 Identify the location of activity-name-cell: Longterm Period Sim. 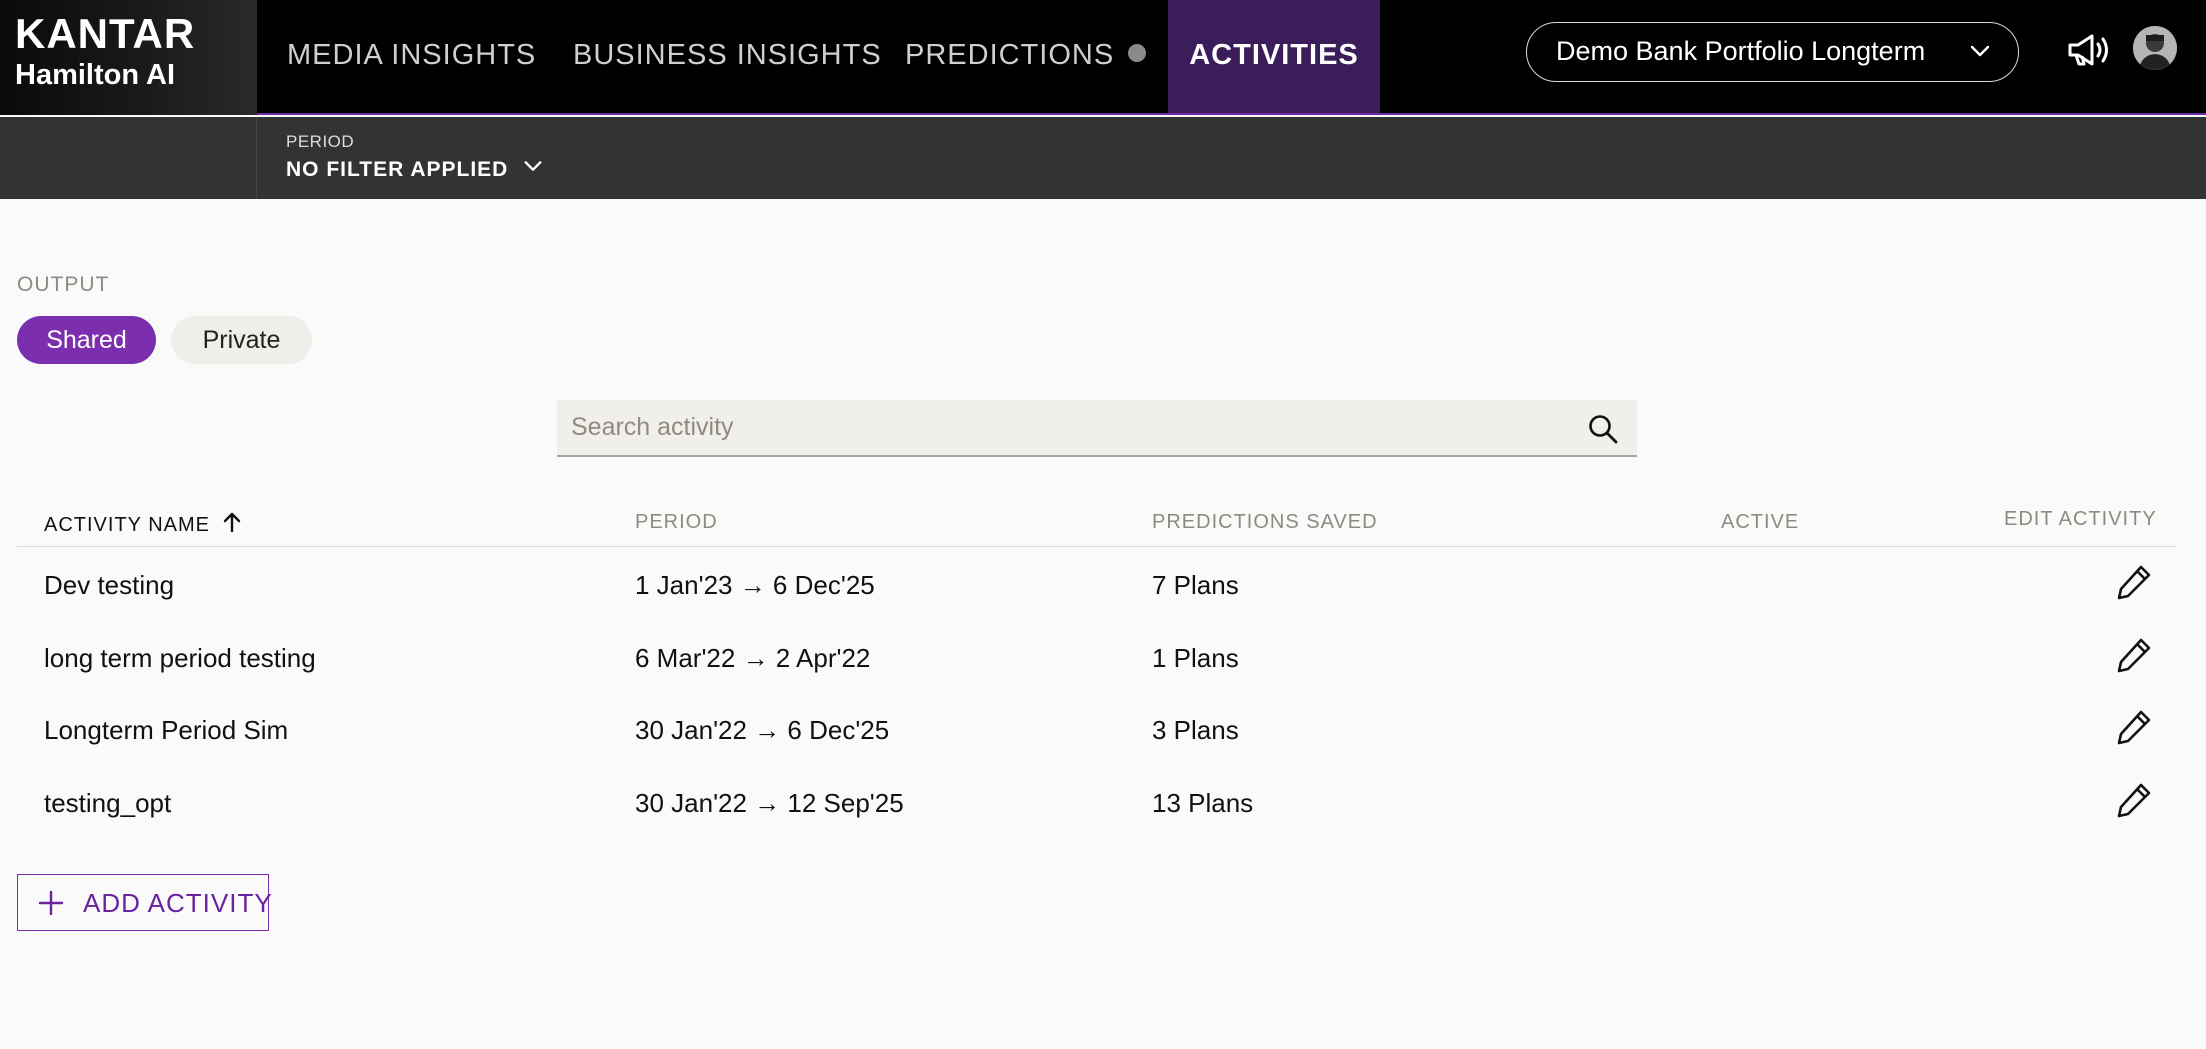
(166, 730).